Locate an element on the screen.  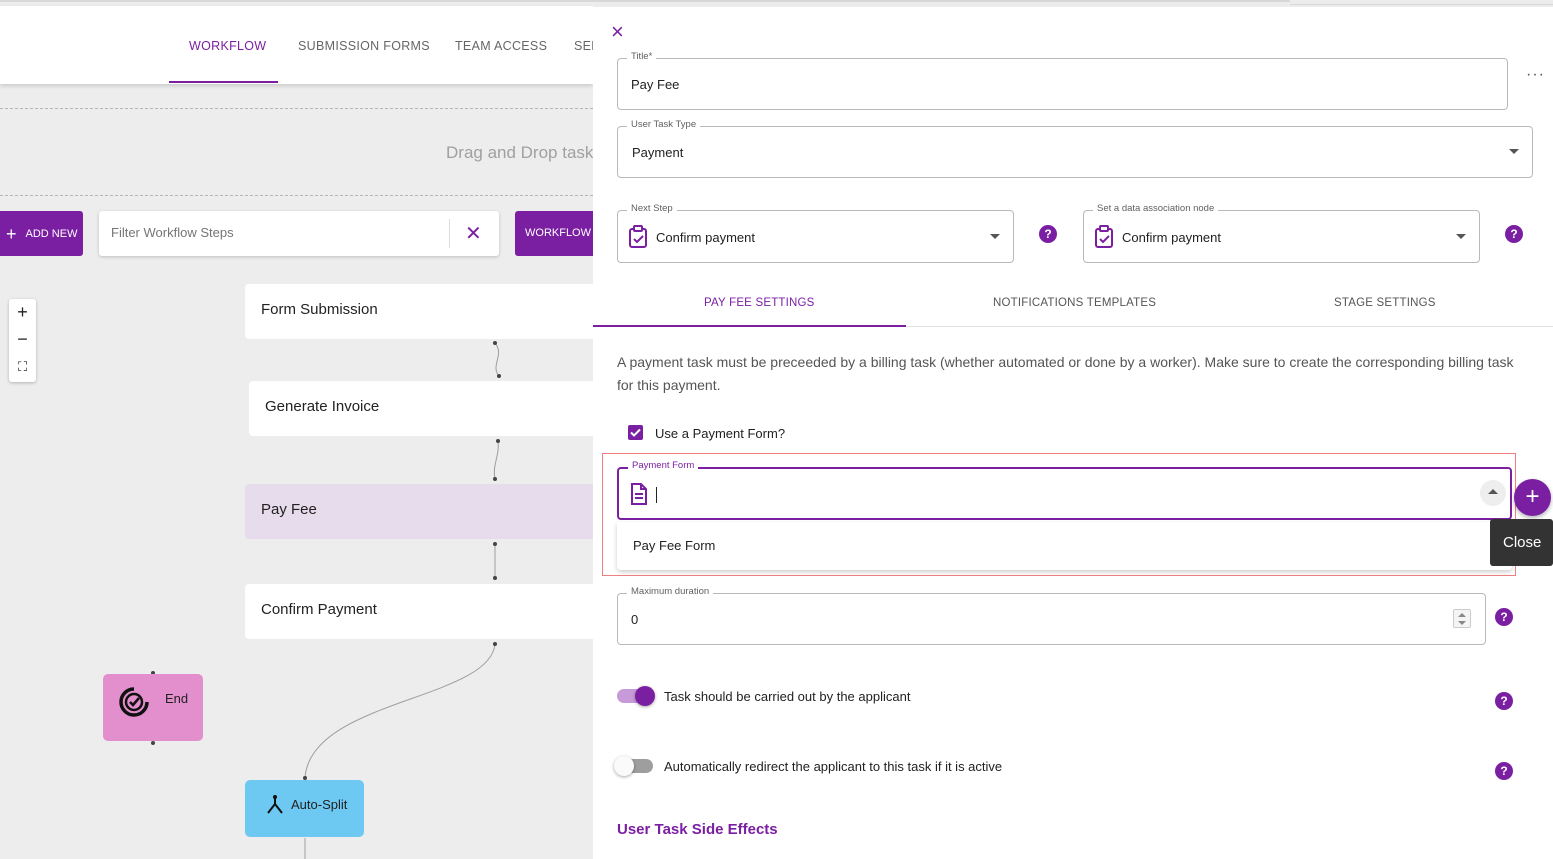
tab-notifications-templates: NOTIFICATIONS TEMPLATES is located at coordinates (1074, 303).